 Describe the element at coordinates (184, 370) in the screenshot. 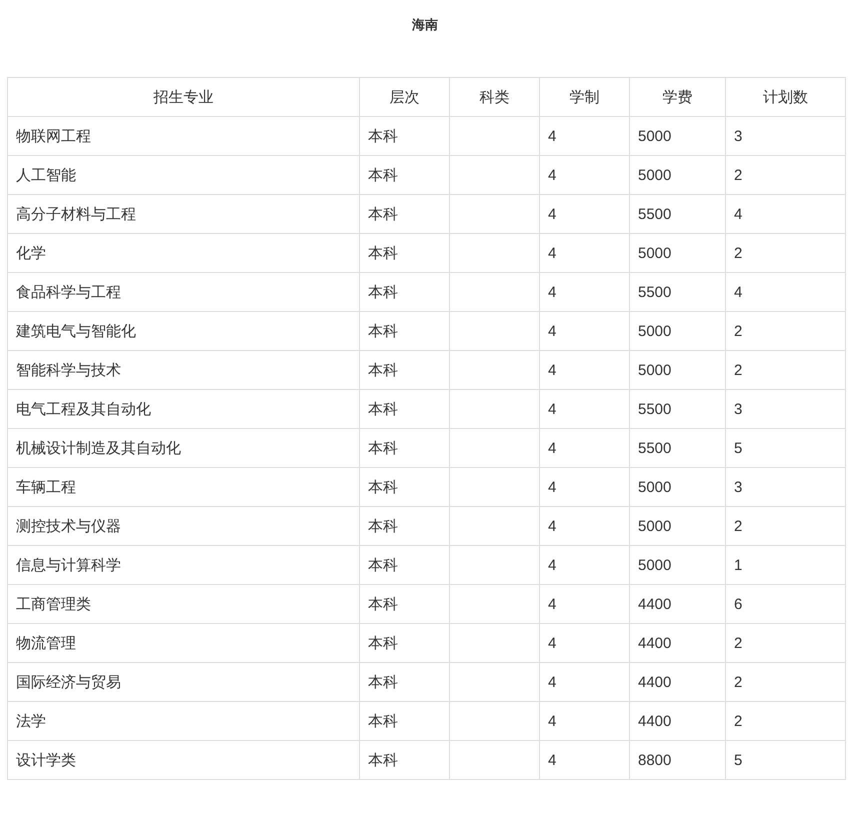

I see `table-cell: 智能科学与技术` at that location.